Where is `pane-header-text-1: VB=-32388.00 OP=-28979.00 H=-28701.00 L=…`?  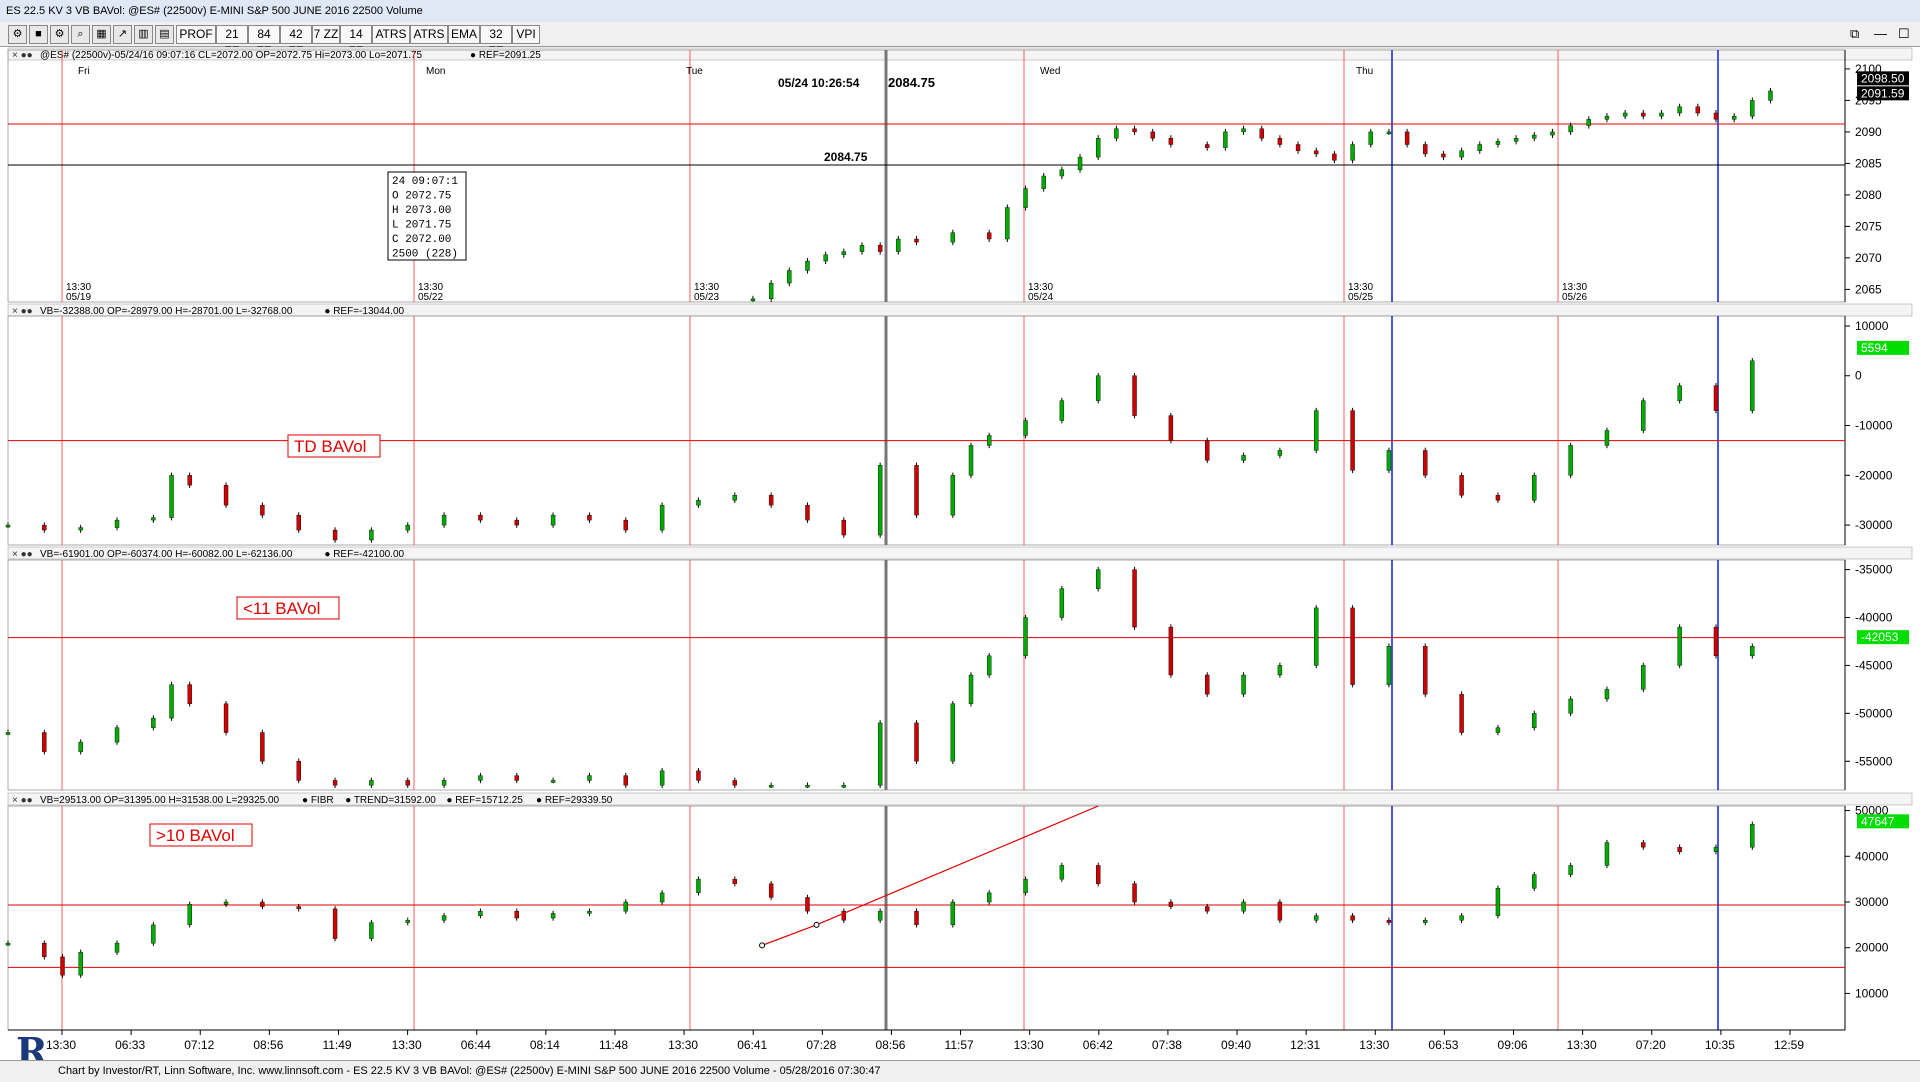 pane-header-text-1: VB=-32388.00 OP=-28979.00 H=-28701.00 L=… is located at coordinates (166, 311).